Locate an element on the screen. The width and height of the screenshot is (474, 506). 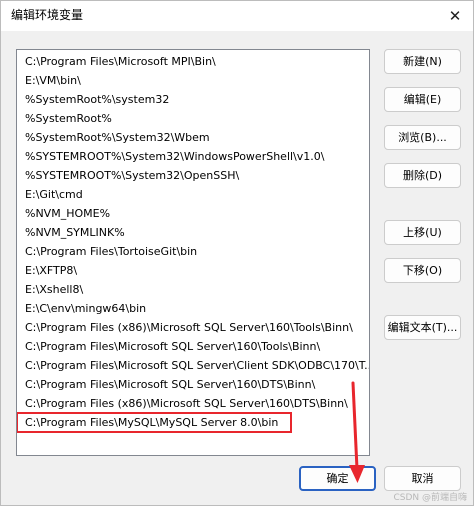
list-item: %NVM_SYMLINK% is located at coordinates (193, 232).